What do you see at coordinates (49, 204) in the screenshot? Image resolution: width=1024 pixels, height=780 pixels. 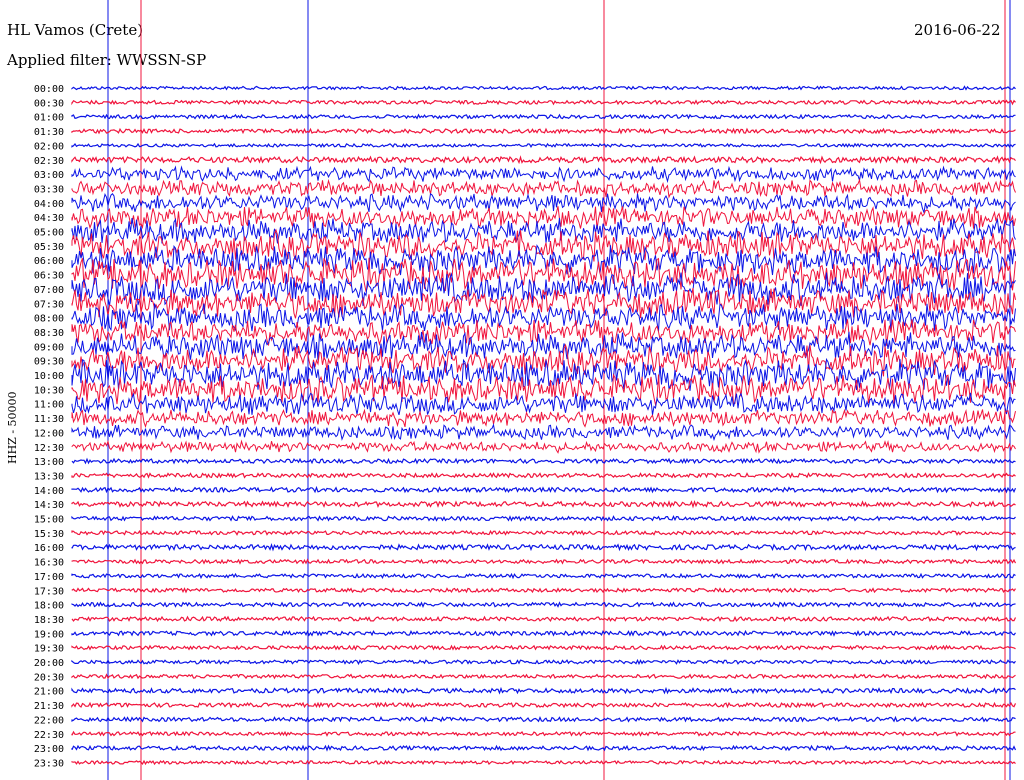 I see `time-tick-label: 04:00` at bounding box center [49, 204].